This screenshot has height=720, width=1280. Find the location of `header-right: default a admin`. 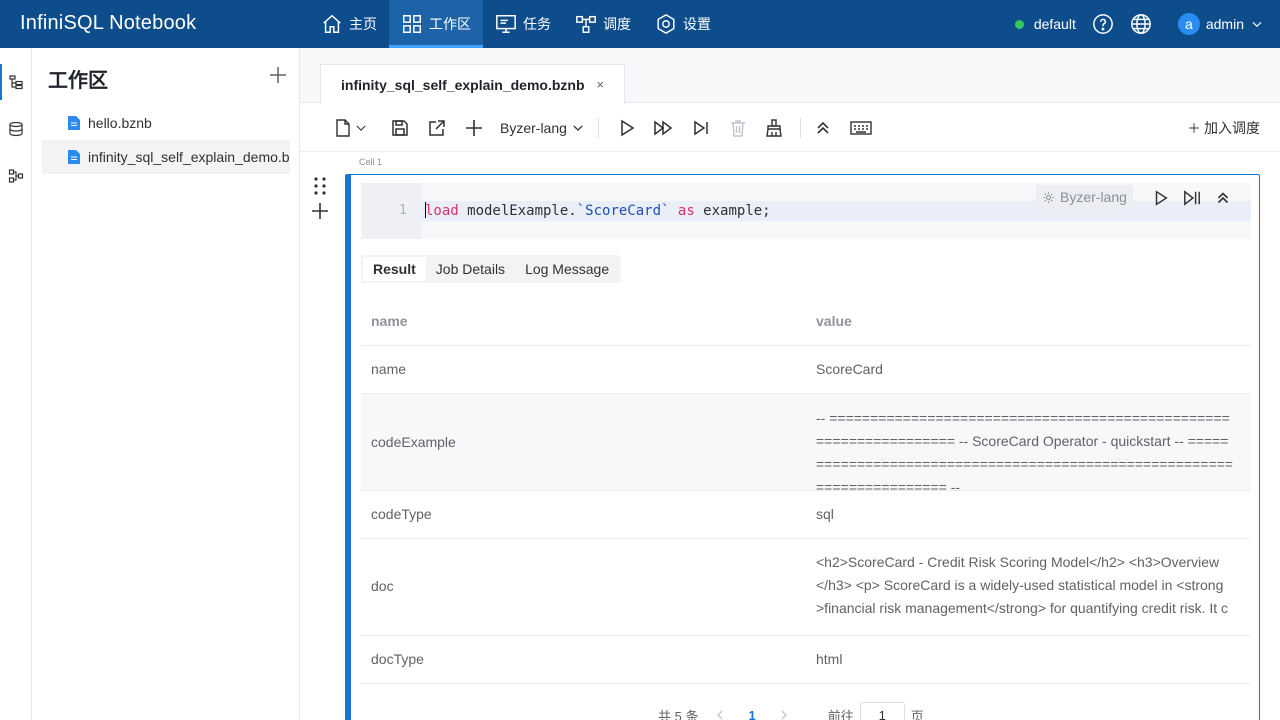

header-right: default a admin is located at coordinates (1147, 24).